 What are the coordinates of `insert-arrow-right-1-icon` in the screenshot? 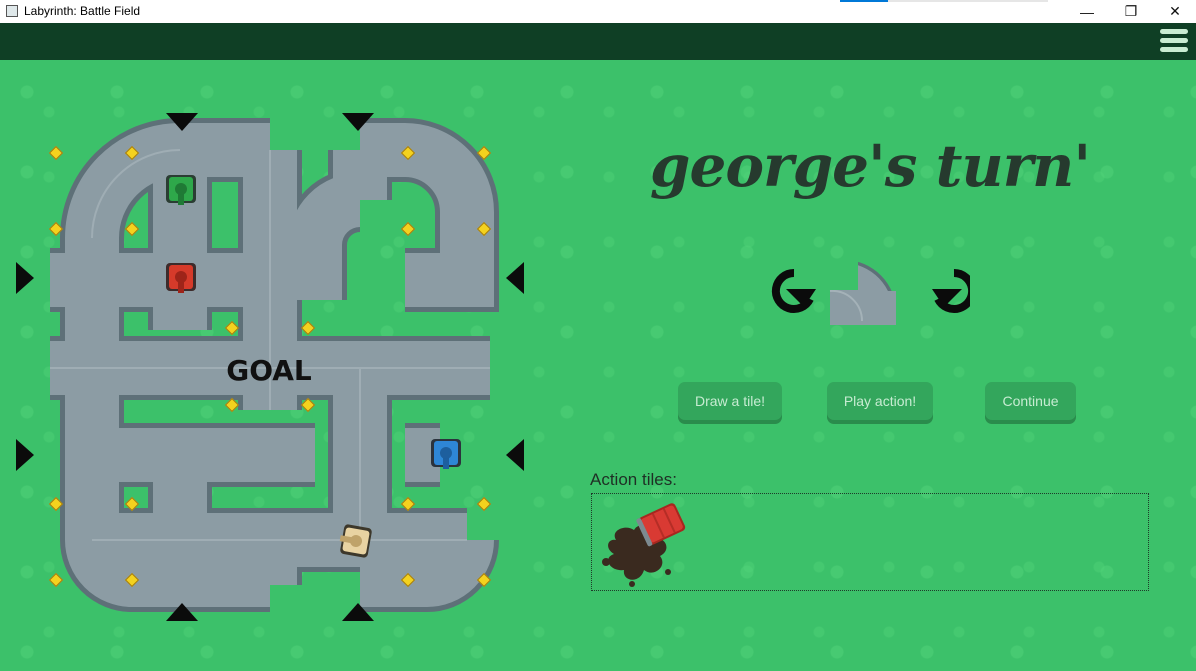 It's located at (515, 278).